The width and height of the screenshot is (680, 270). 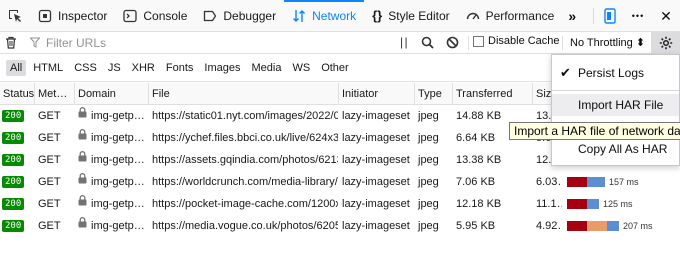 I want to click on transferred-cell: 7.06 KB, so click(x=476, y=182).